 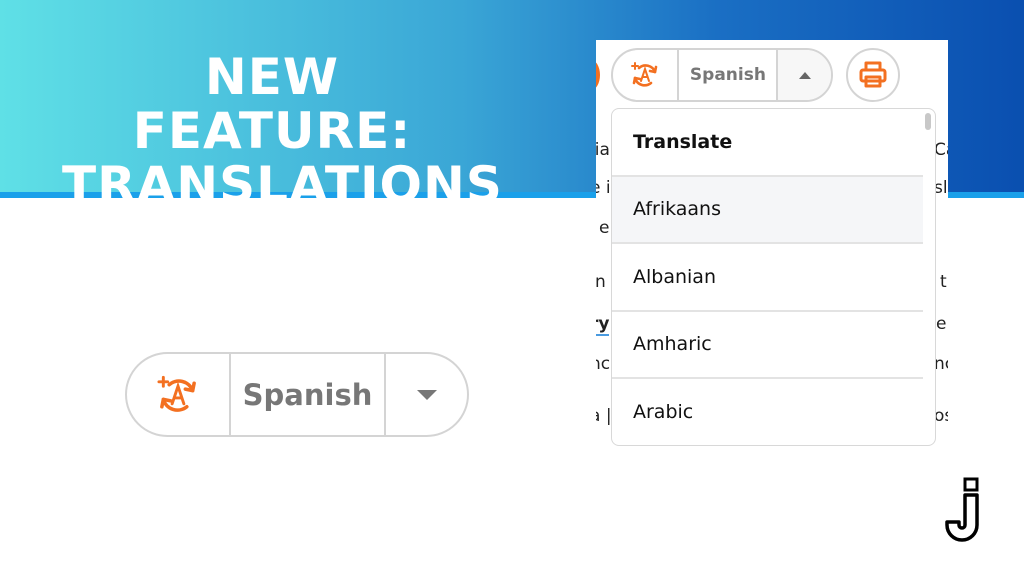 I want to click on text-fragment: lia, so click(x=603, y=150).